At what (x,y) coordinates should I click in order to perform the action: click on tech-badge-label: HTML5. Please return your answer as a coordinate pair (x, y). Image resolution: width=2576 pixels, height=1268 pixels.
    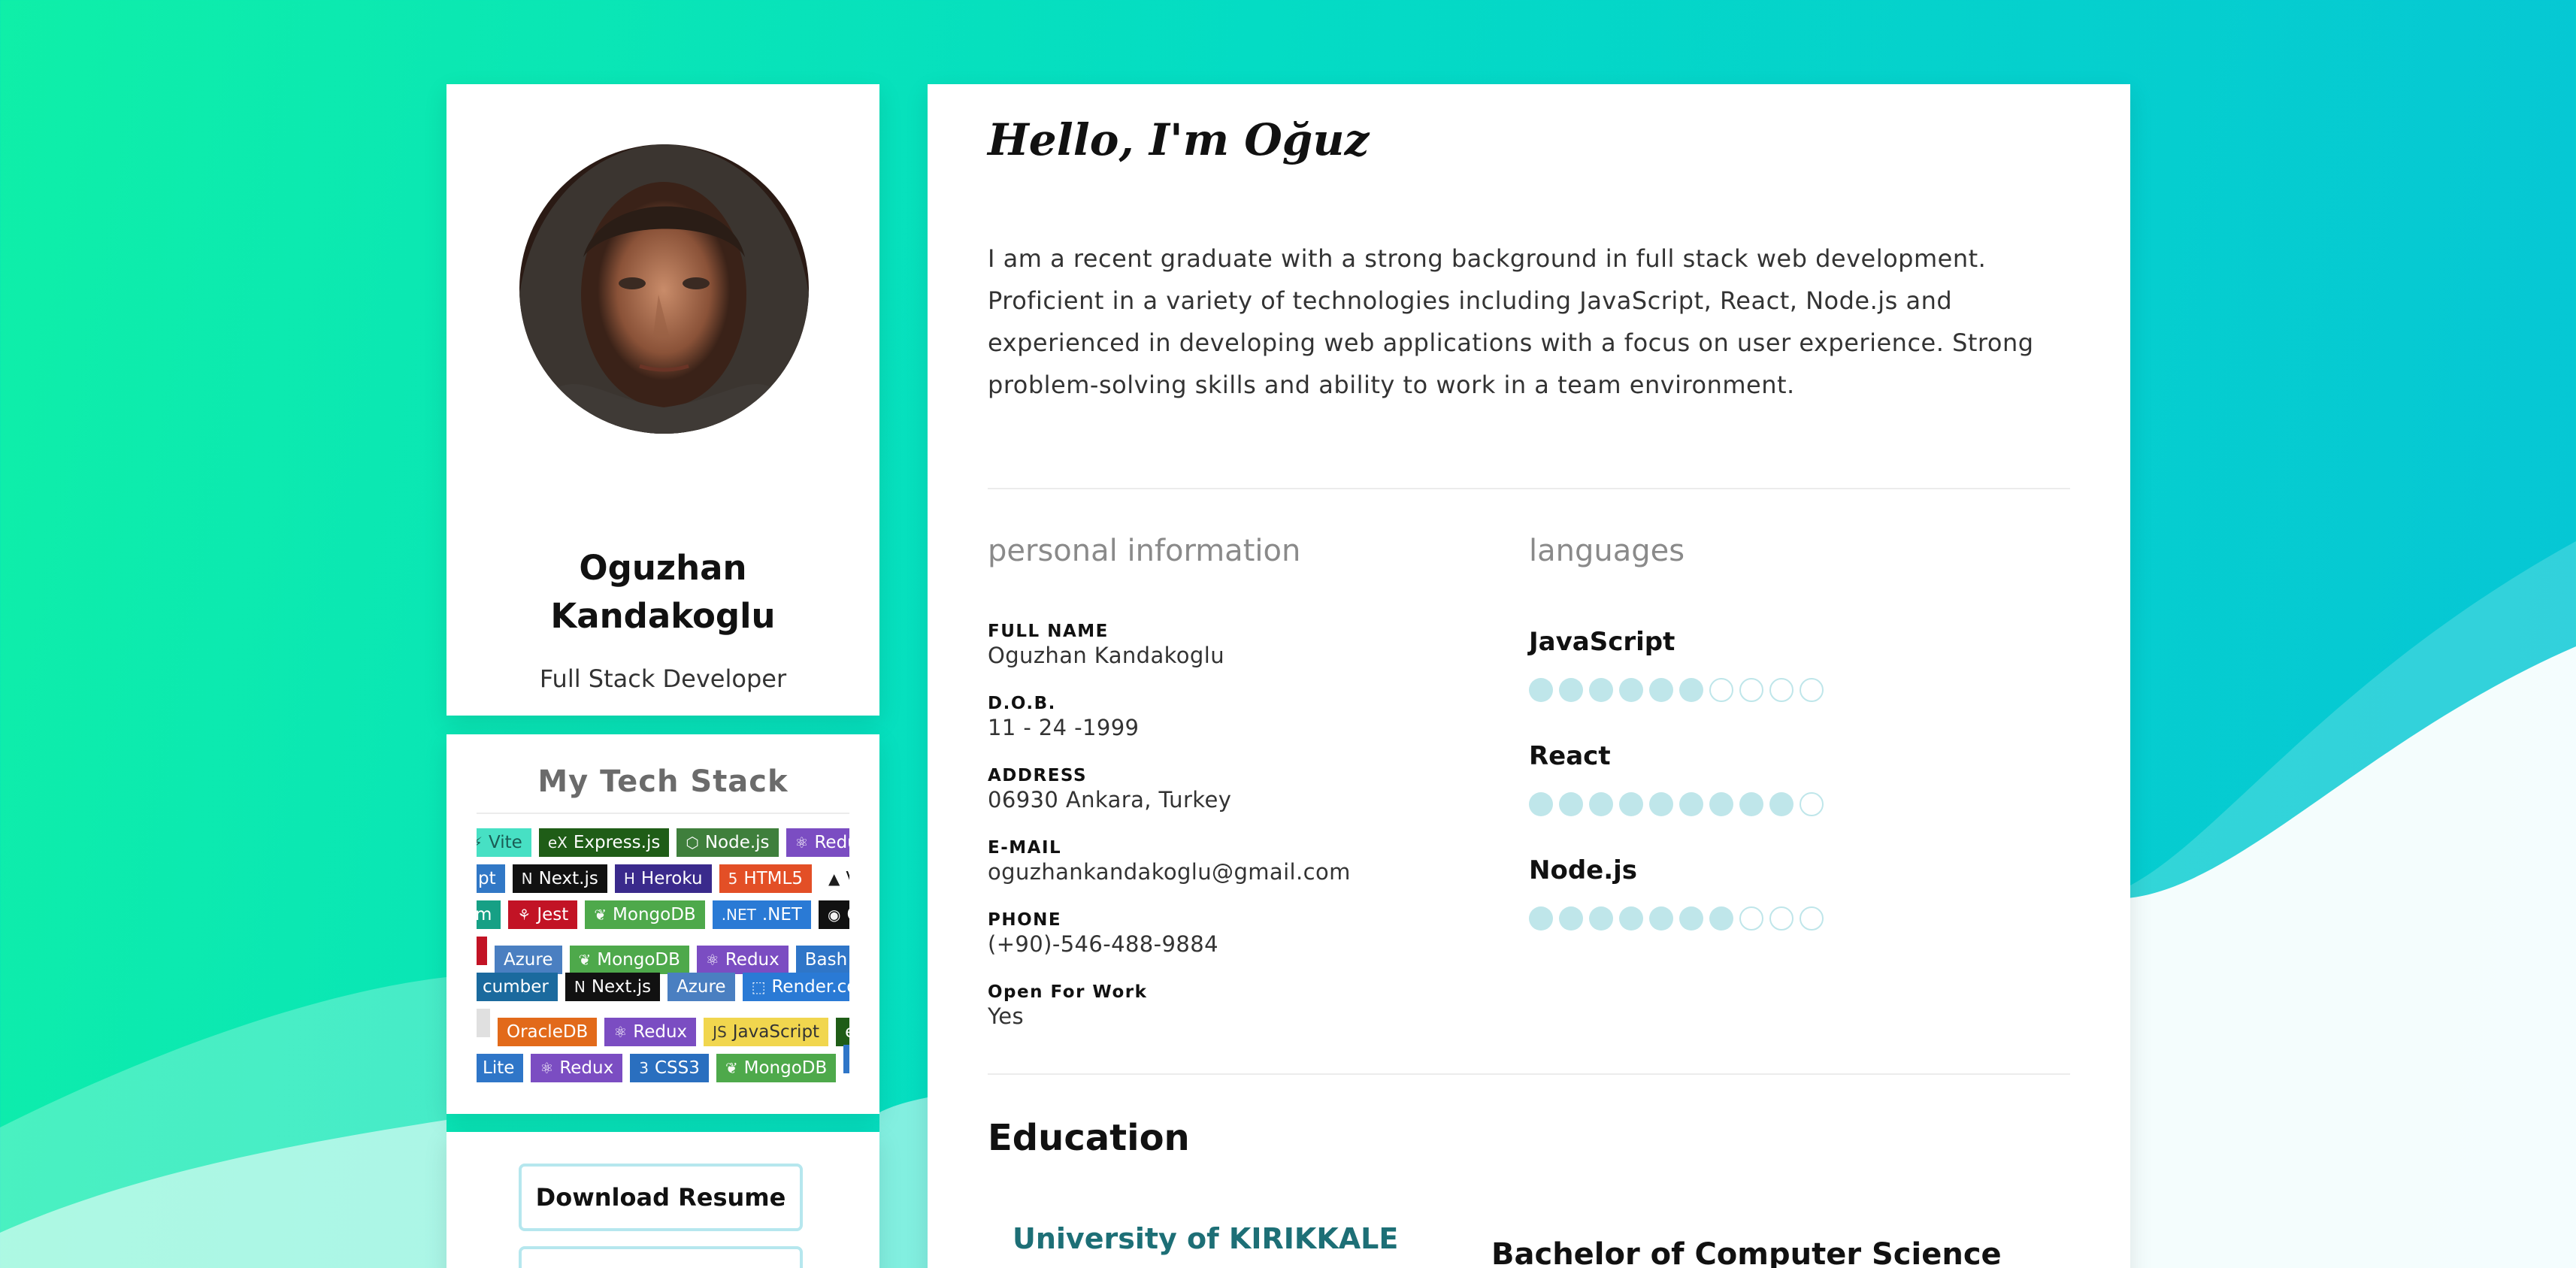
    Looking at the image, I should click on (773, 878).